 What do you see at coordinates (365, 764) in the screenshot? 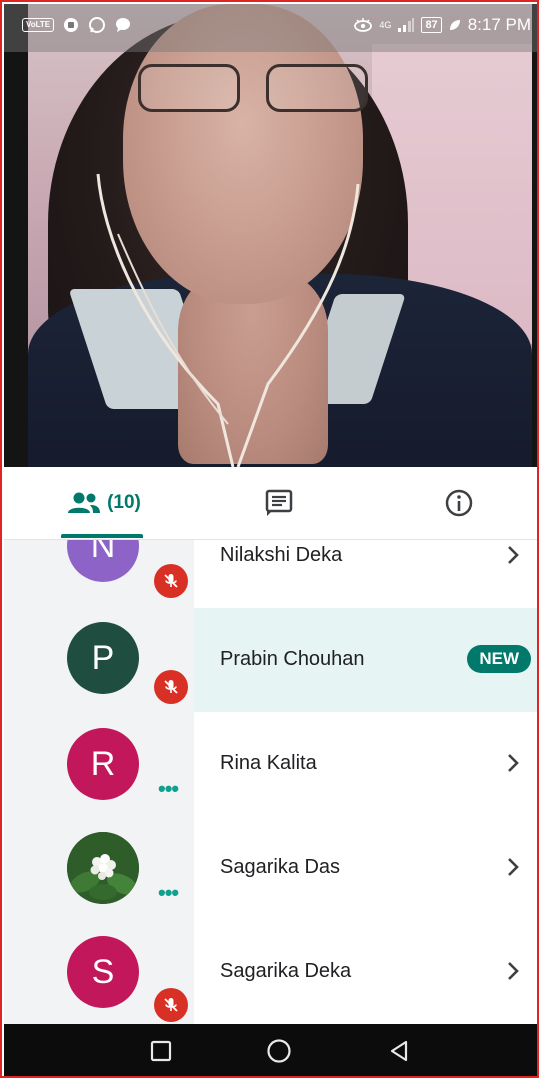
I see `participant-info: Rina Kalita` at bounding box center [365, 764].